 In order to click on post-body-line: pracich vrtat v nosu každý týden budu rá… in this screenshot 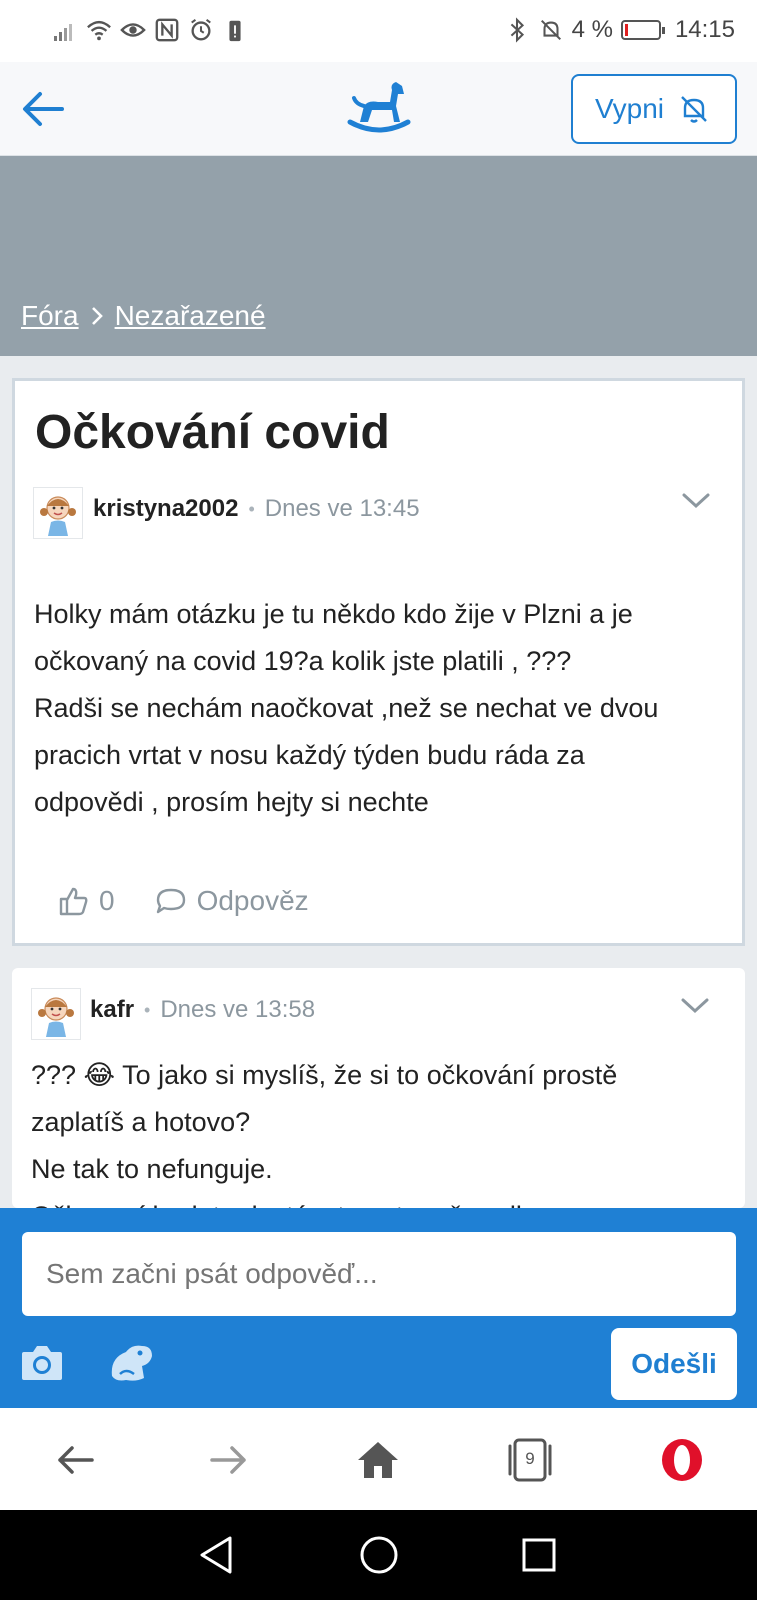, I will do `click(309, 755)`.